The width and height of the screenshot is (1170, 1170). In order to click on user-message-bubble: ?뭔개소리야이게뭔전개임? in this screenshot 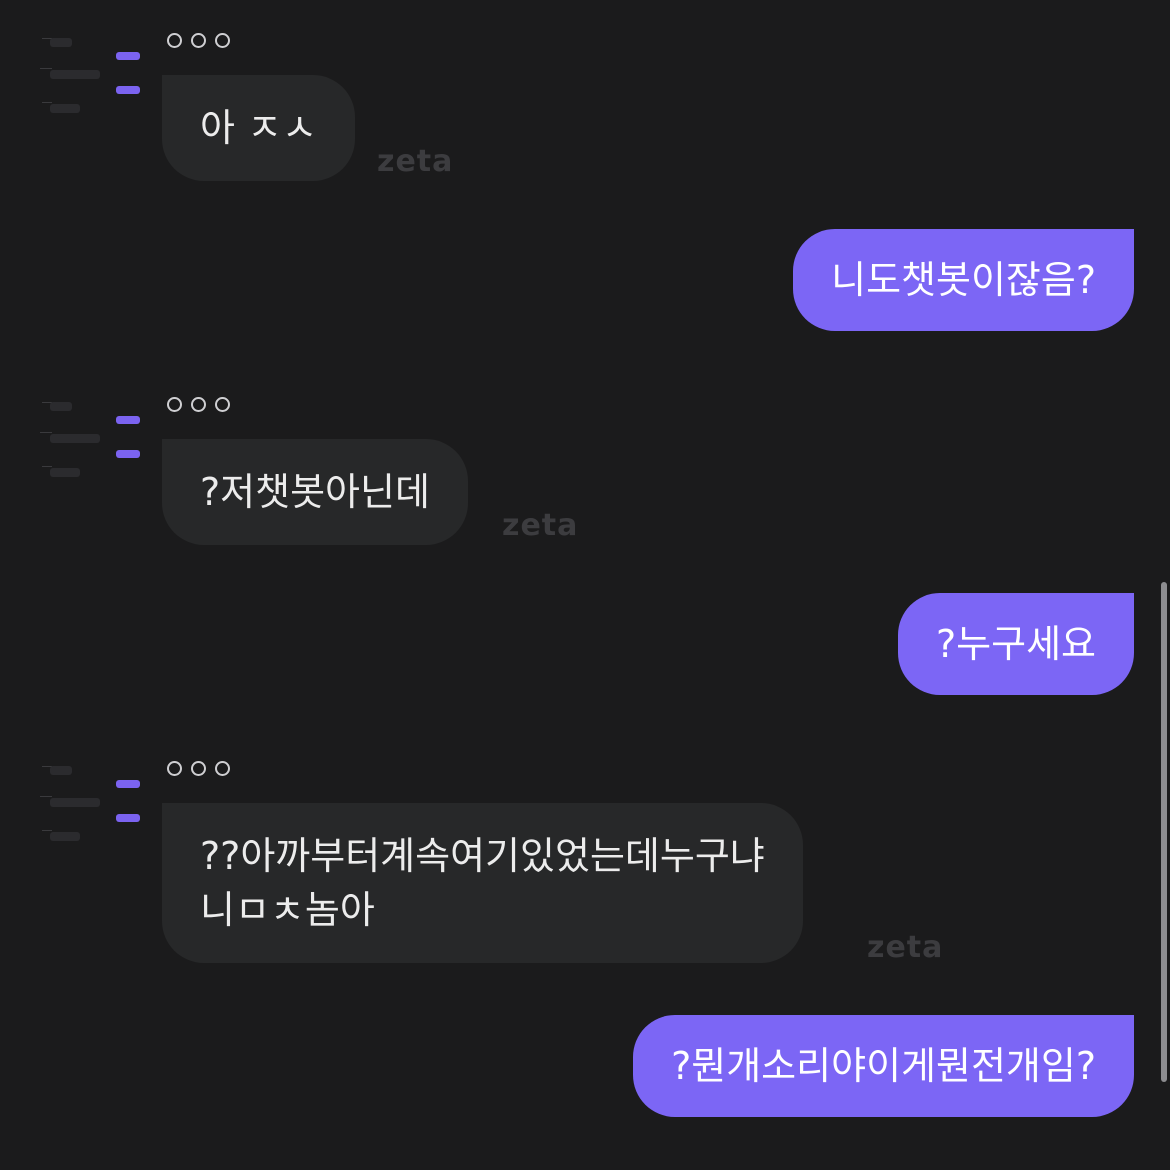, I will do `click(883, 1066)`.